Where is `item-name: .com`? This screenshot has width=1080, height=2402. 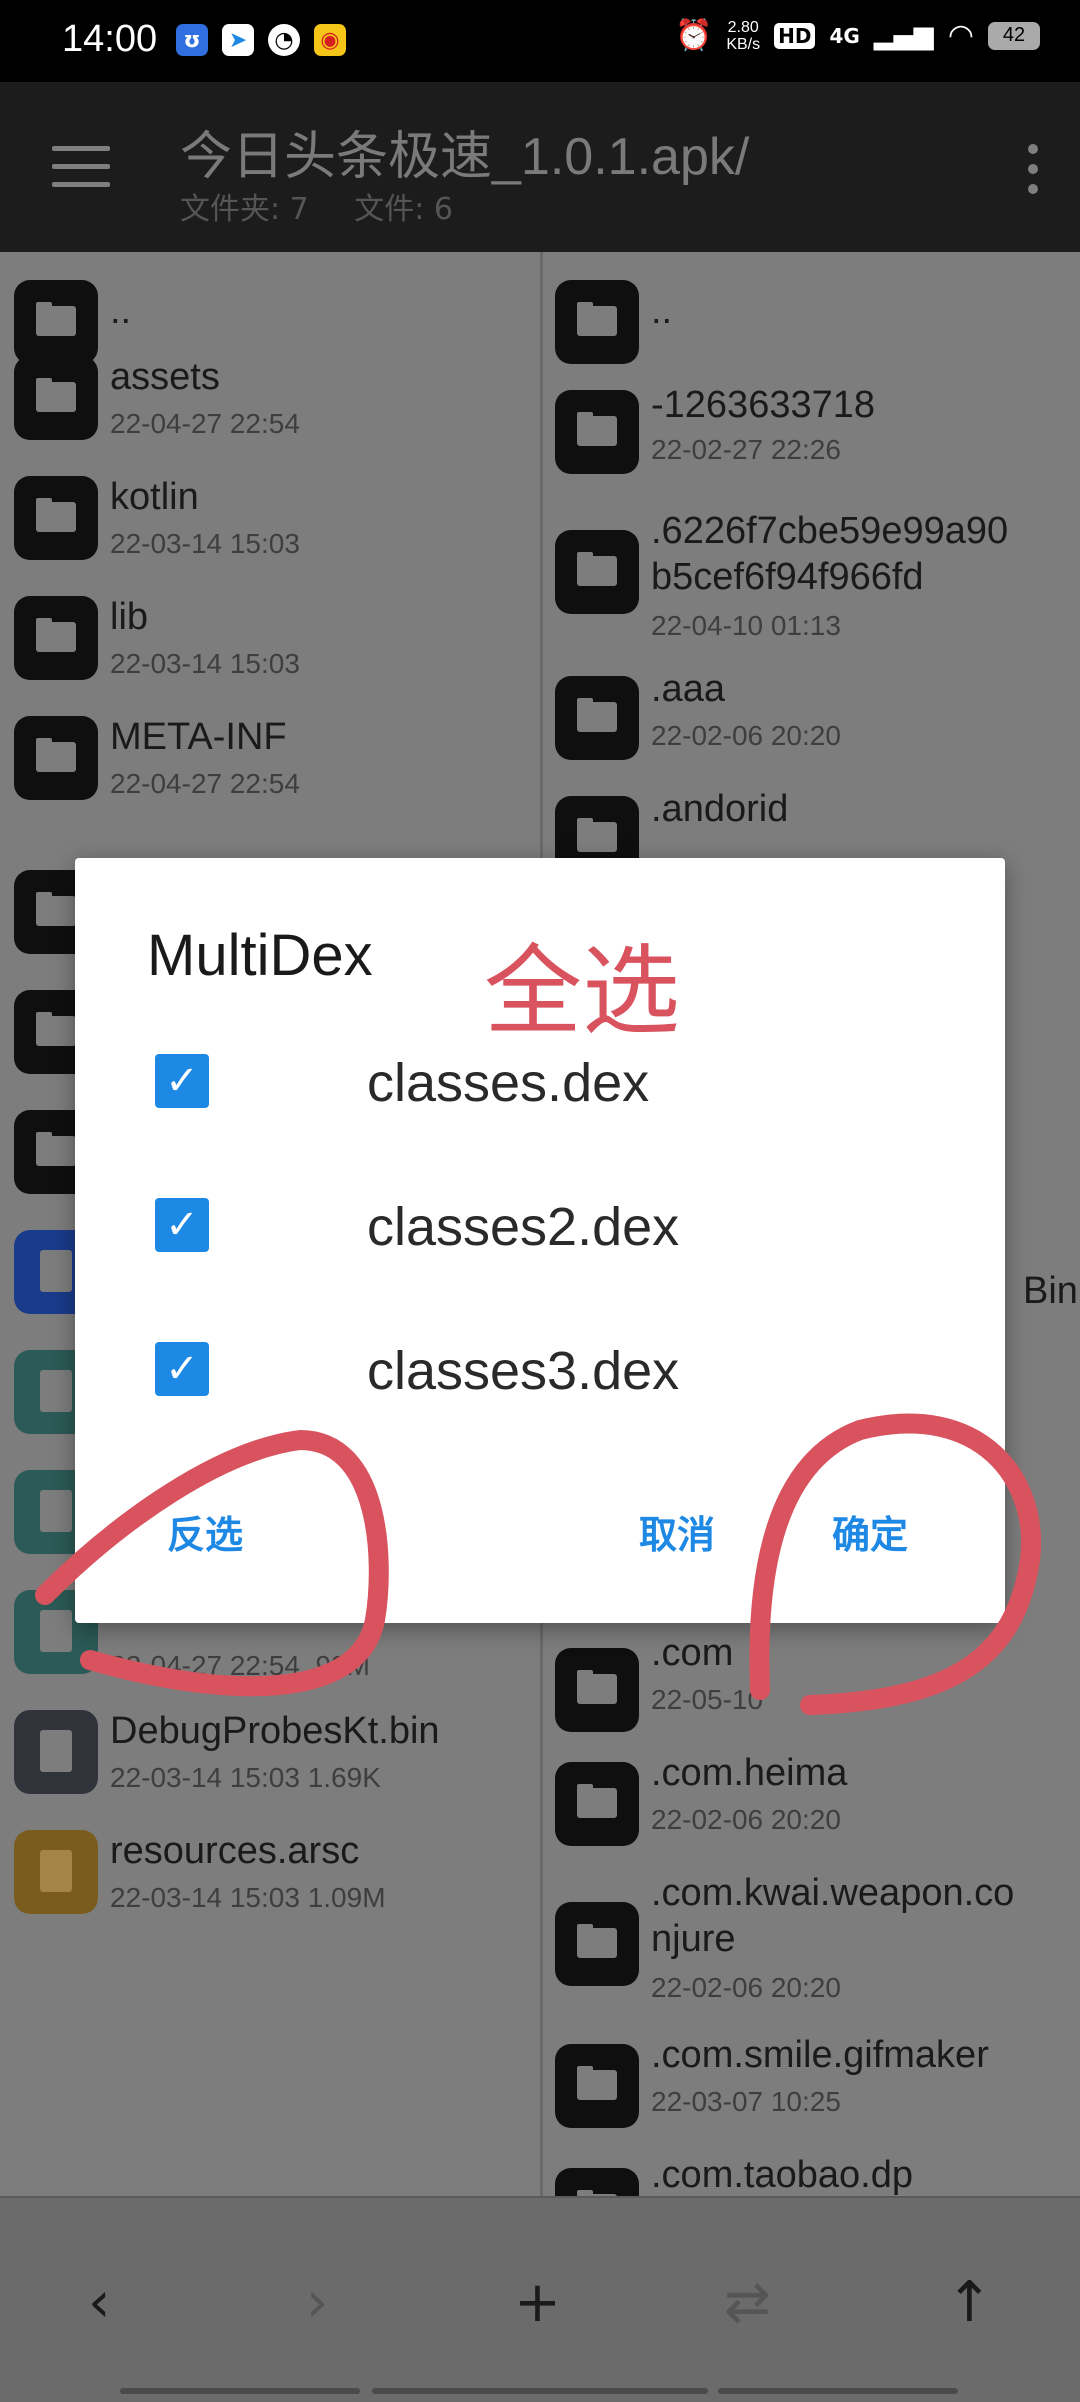
item-name: .com is located at coordinates (692, 1653).